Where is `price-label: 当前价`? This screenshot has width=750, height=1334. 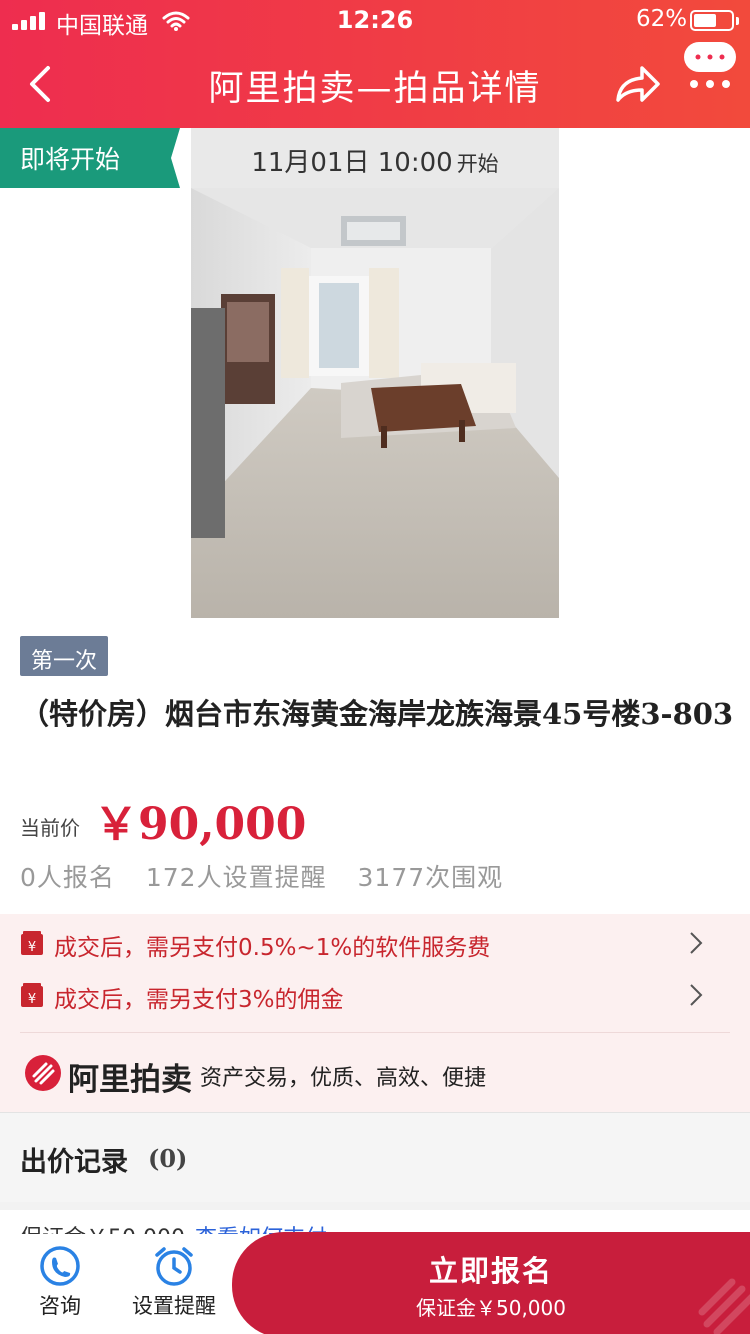 price-label: 当前价 is located at coordinates (50, 828).